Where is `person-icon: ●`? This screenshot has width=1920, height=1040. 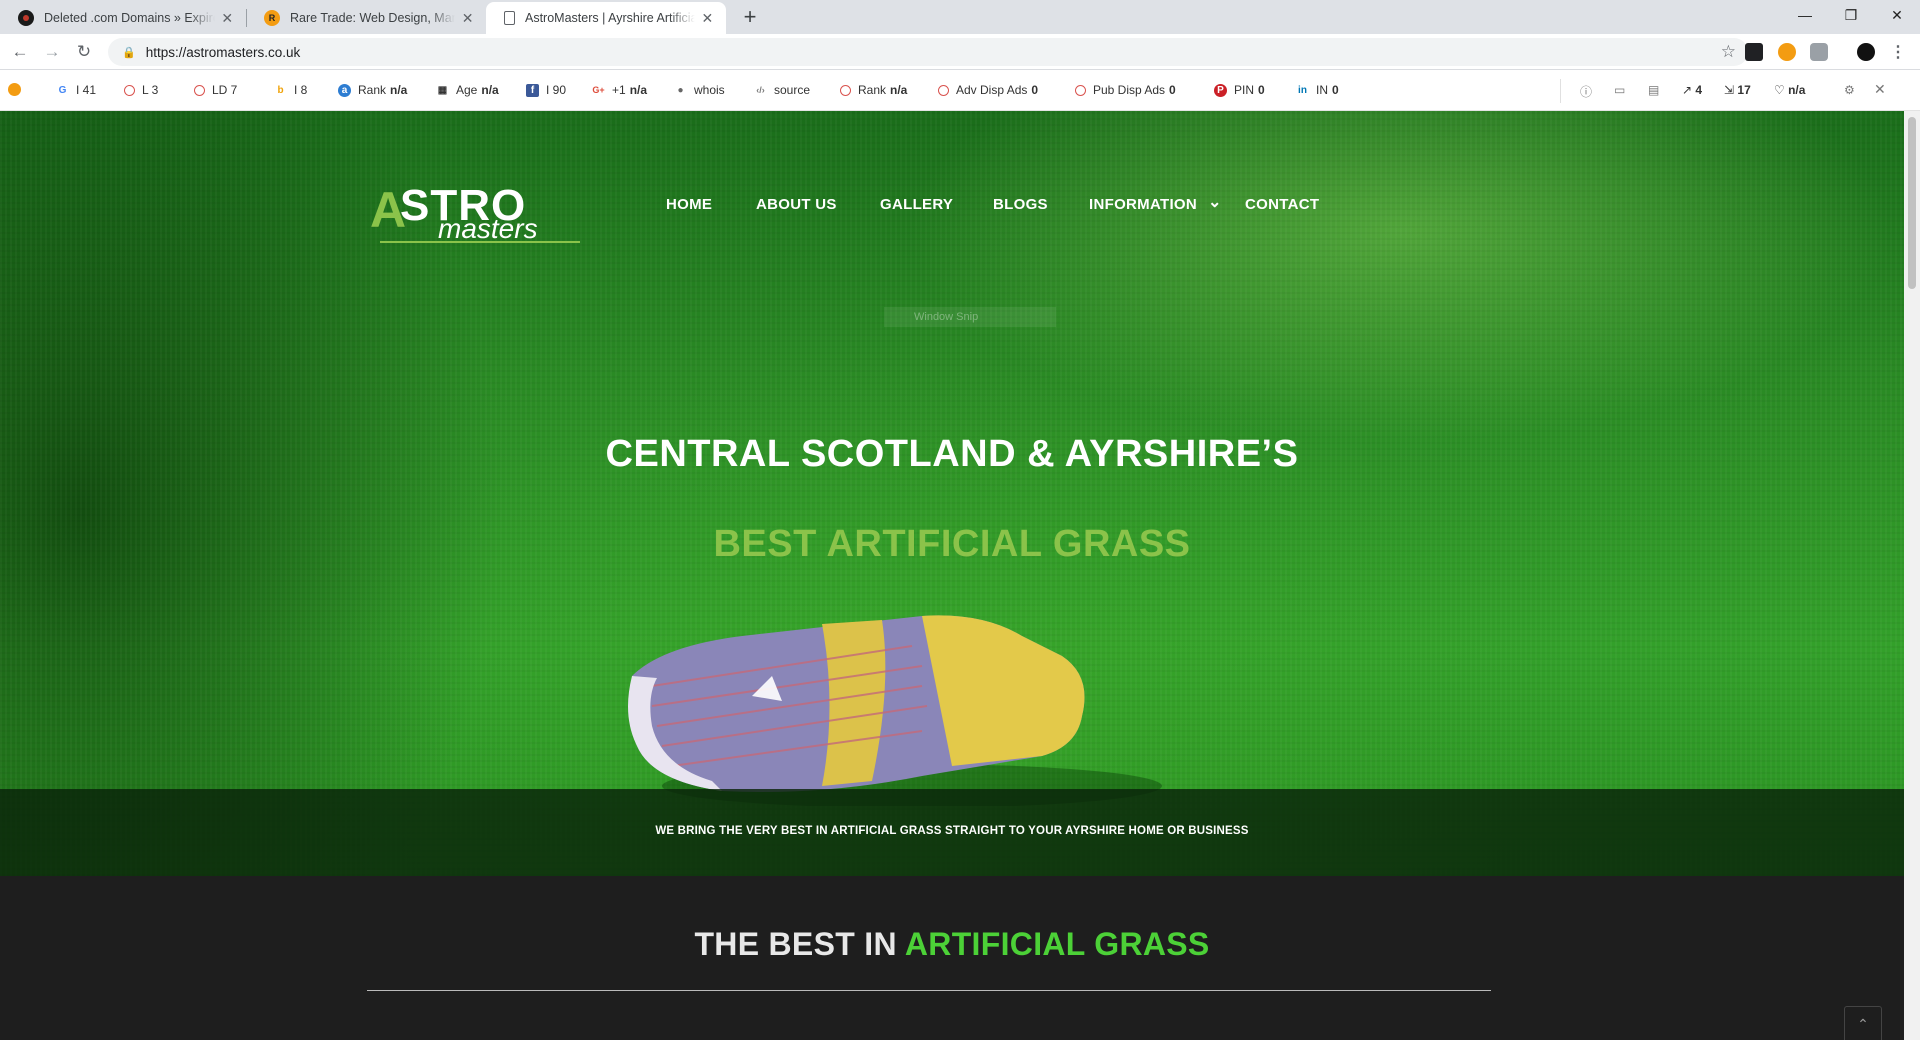
person-icon: ● is located at coordinates (680, 90).